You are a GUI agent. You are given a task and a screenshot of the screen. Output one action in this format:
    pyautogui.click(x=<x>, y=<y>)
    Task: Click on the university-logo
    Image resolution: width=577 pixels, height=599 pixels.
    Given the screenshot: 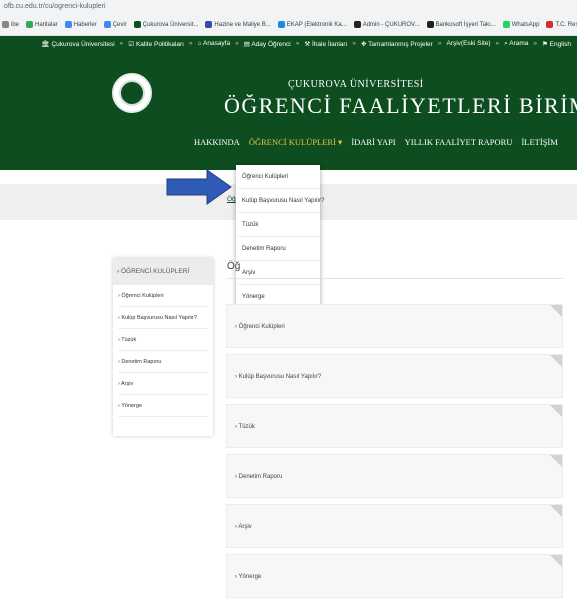 What is the action you would take?
    pyautogui.click(x=132, y=93)
    